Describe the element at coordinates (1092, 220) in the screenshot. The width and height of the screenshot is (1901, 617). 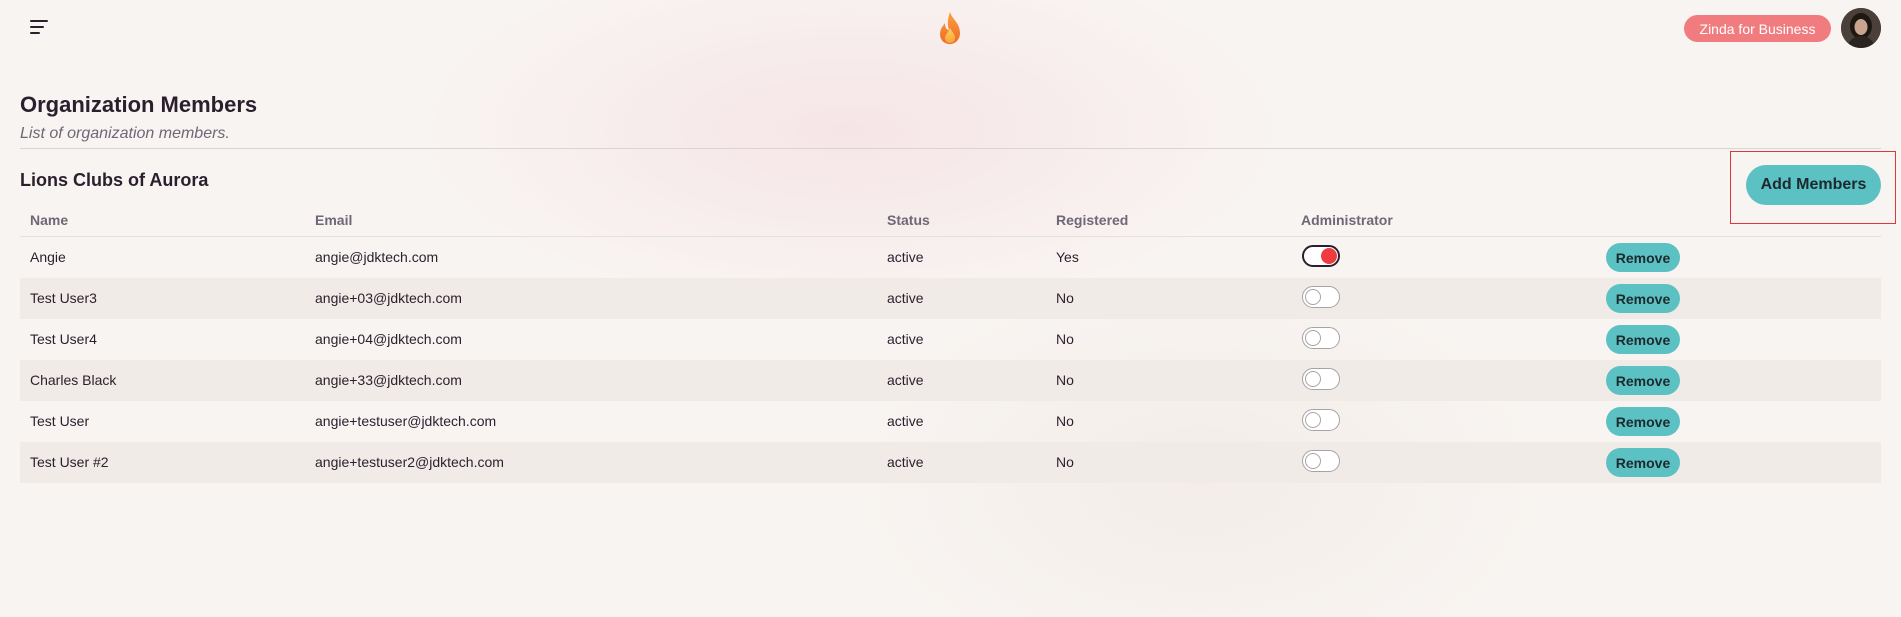
I see `column-header-registered: Registered` at that location.